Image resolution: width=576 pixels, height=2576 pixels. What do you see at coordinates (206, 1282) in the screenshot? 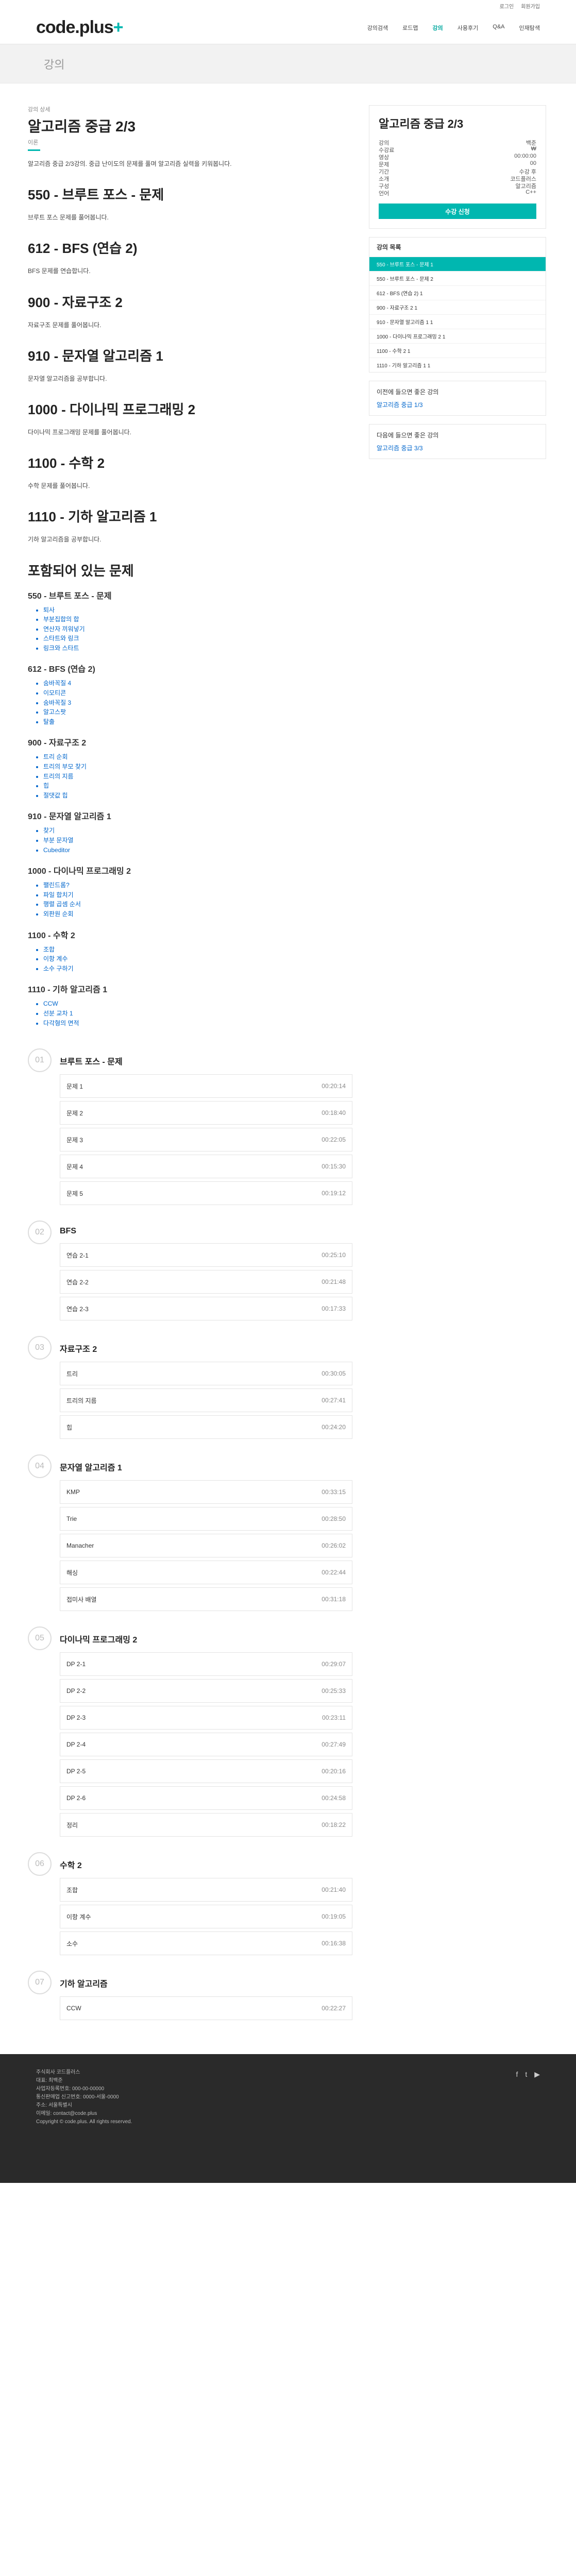
I see `lesson-row: 연습 2-2 00:21:48` at bounding box center [206, 1282].